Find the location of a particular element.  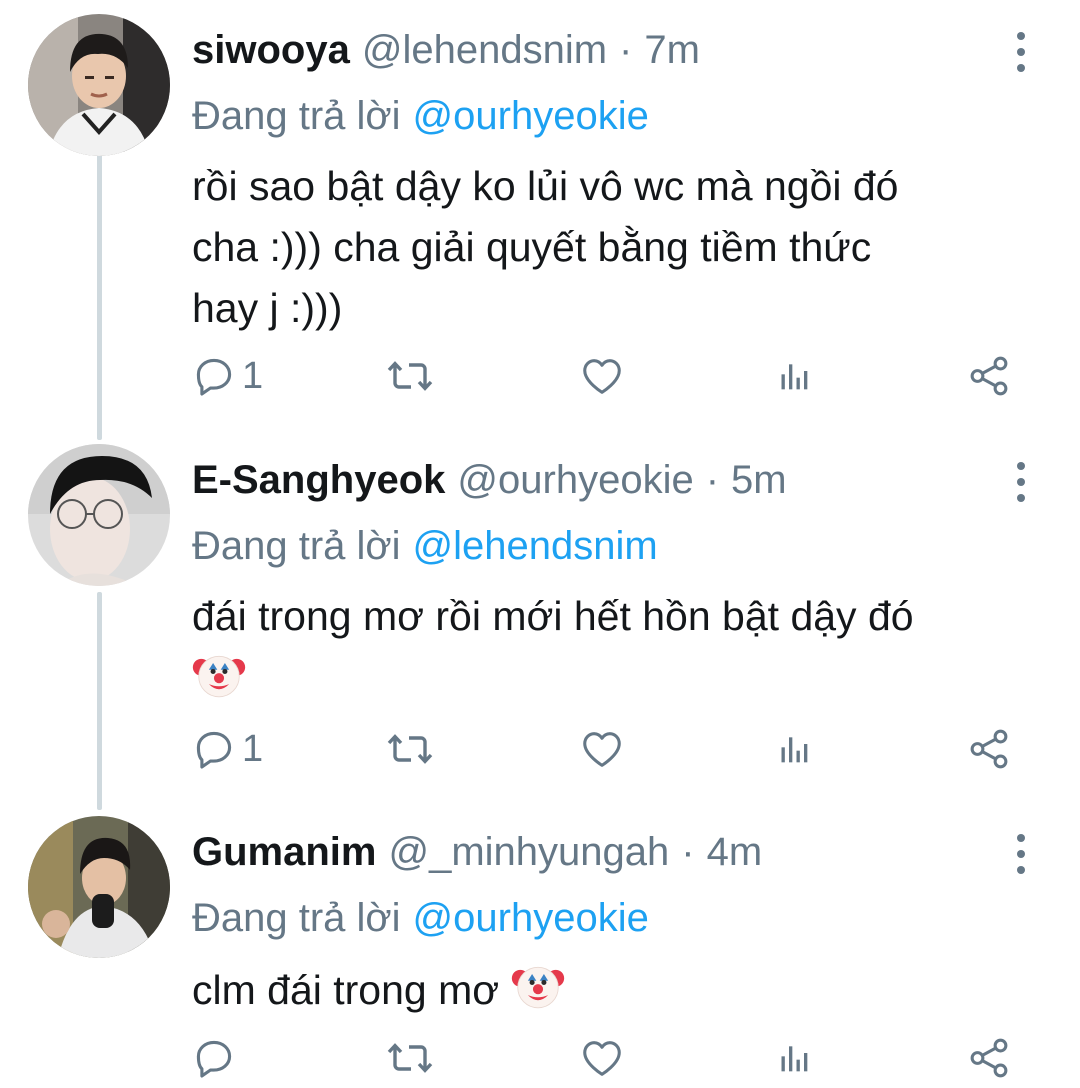

replying-to: Đang trả lời @lehendsnim is located at coordinates (425, 546).